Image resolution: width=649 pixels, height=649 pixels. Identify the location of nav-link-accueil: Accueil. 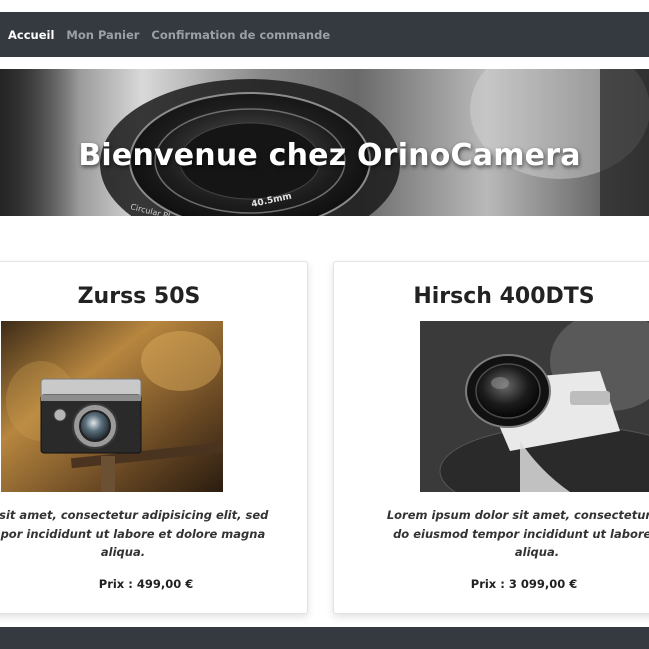
(31, 35).